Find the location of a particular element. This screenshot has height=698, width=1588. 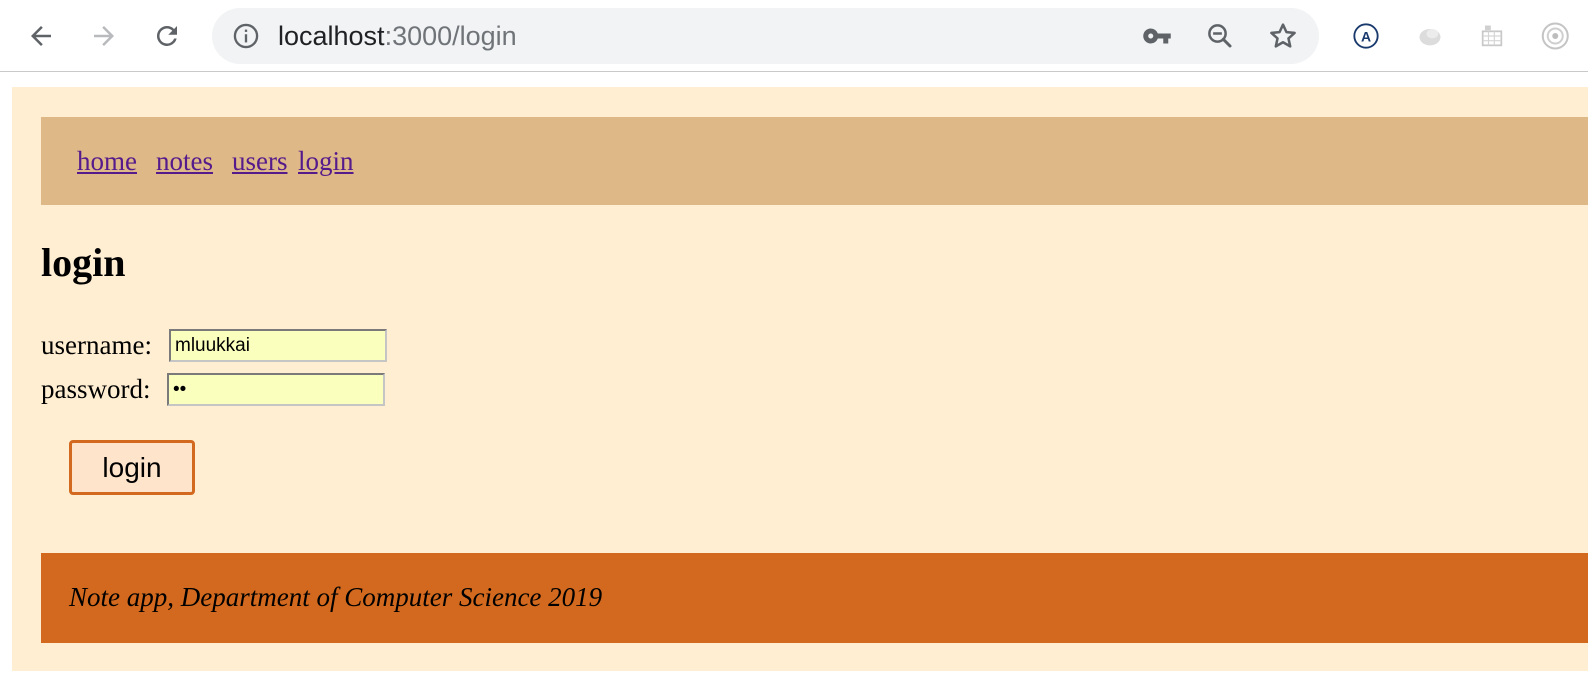

browser-toolbar: localhost:3000/login A is located at coordinates (794, 36).